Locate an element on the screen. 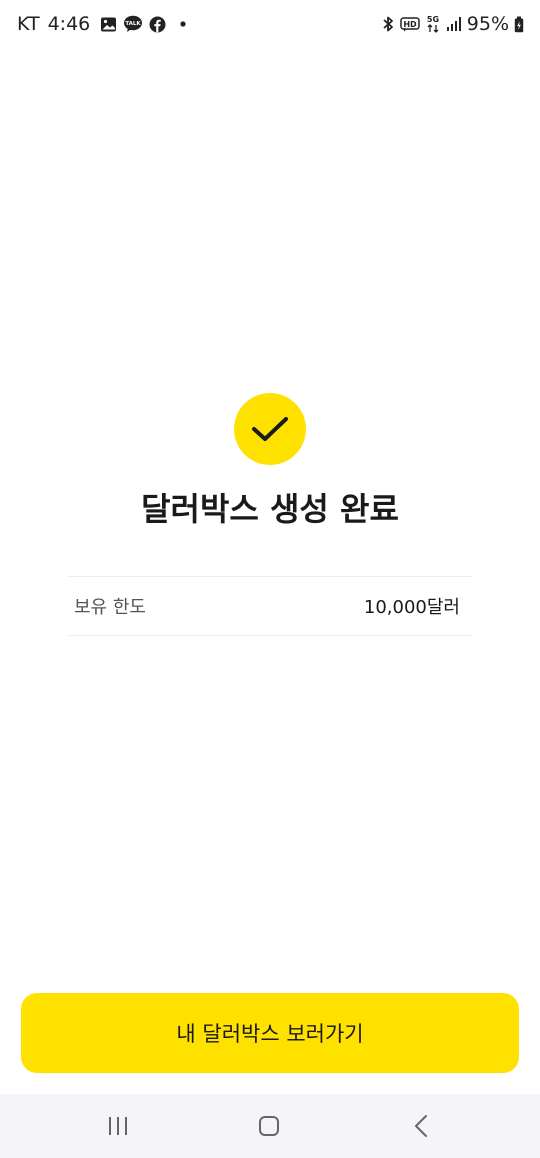  carrier-label: KT is located at coordinates (28, 24).